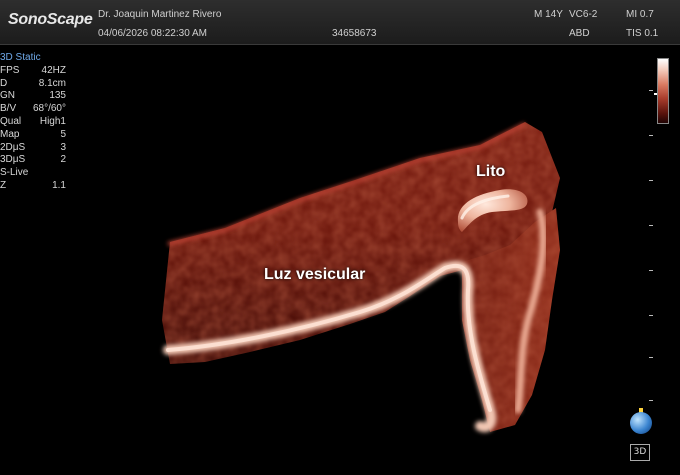 The height and width of the screenshot is (475, 680). I want to click on exam-preset: ABD, so click(579, 33).